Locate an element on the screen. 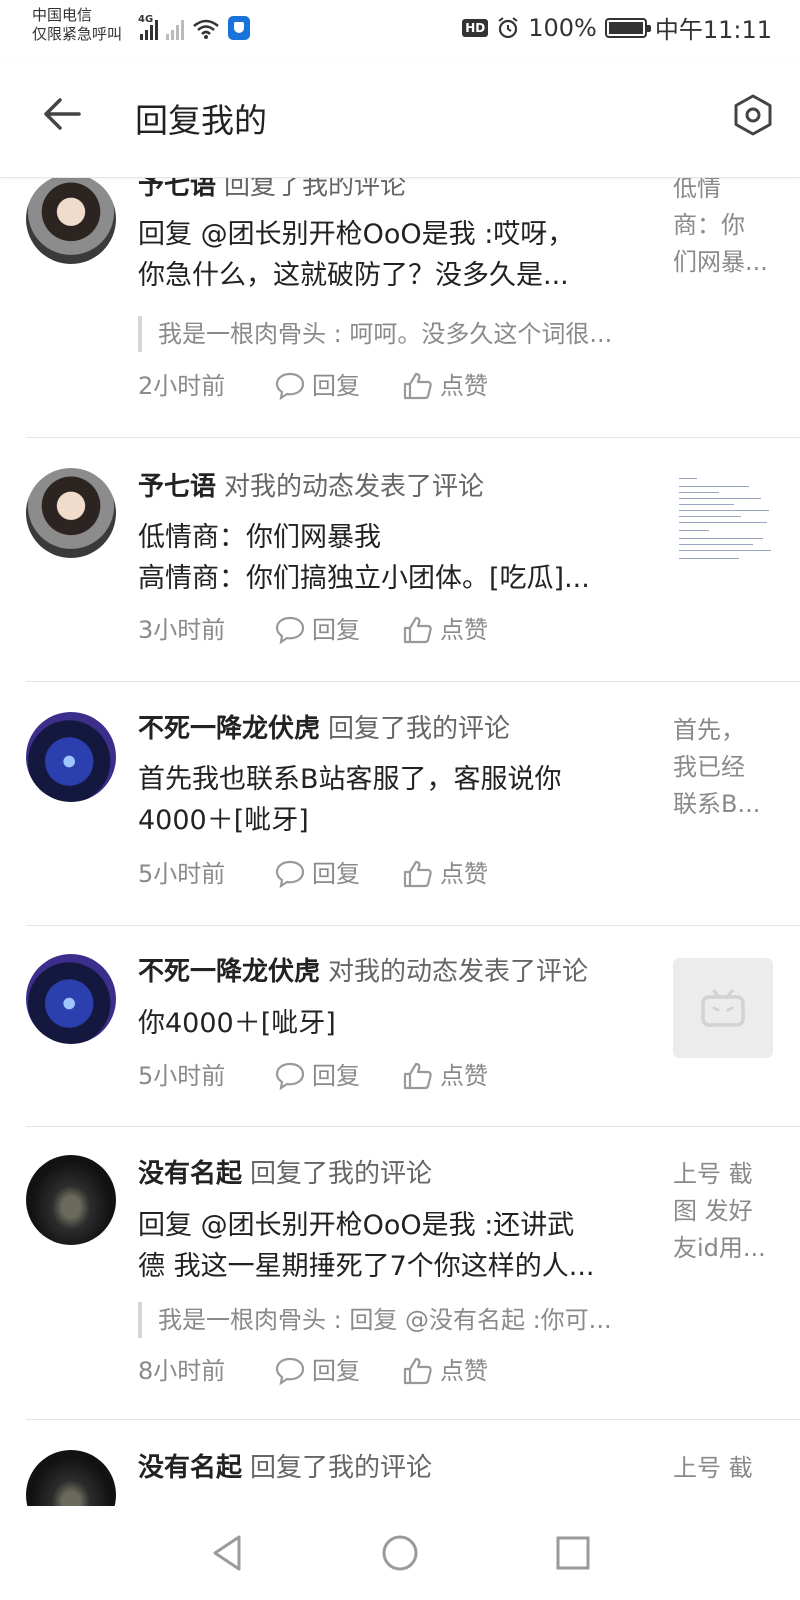 Image resolution: width=800 pixels, height=1600 pixels. source-comment-preview: 上号 截 is located at coordinates (721, 1468).